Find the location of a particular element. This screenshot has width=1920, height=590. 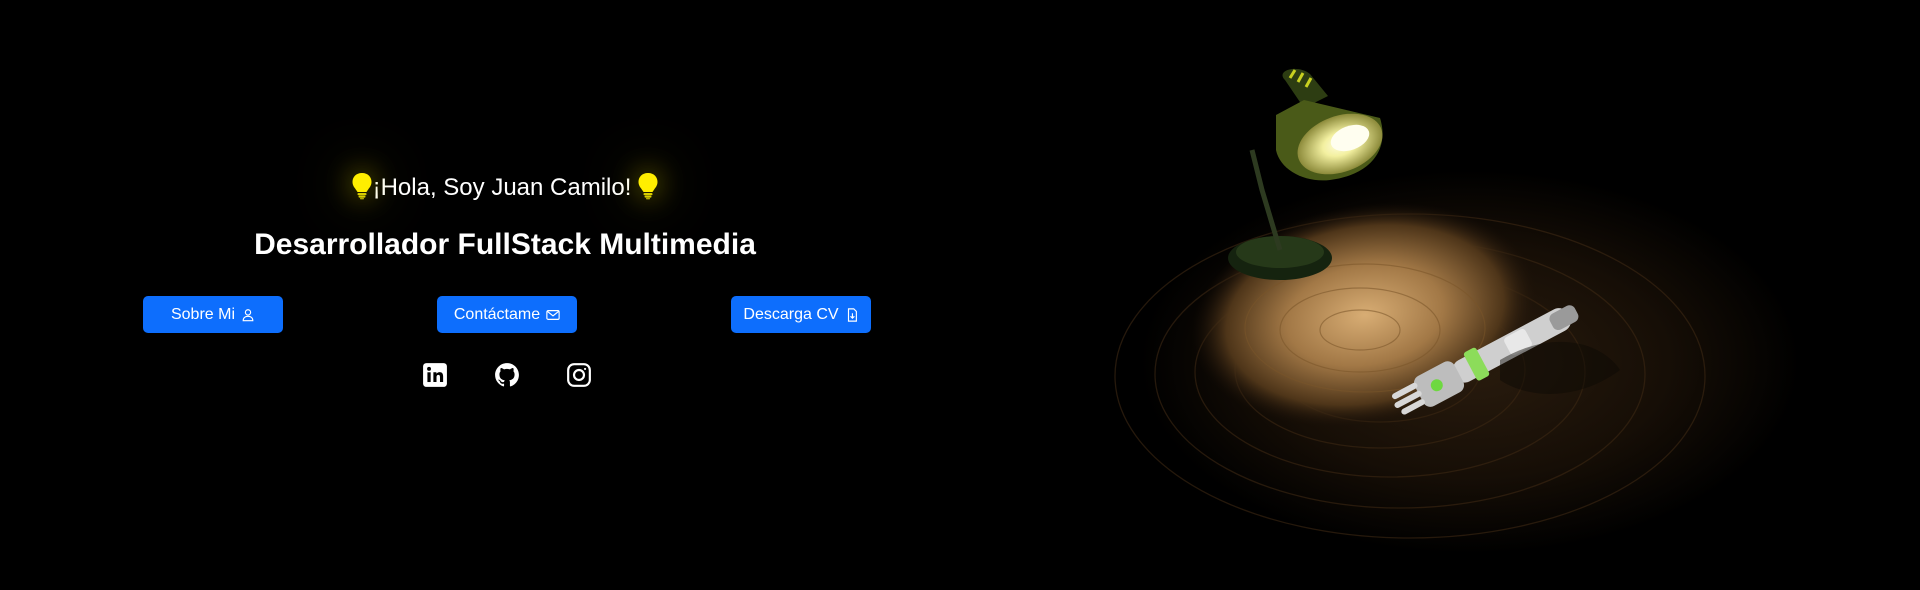

envelope-icon is located at coordinates (553, 315).